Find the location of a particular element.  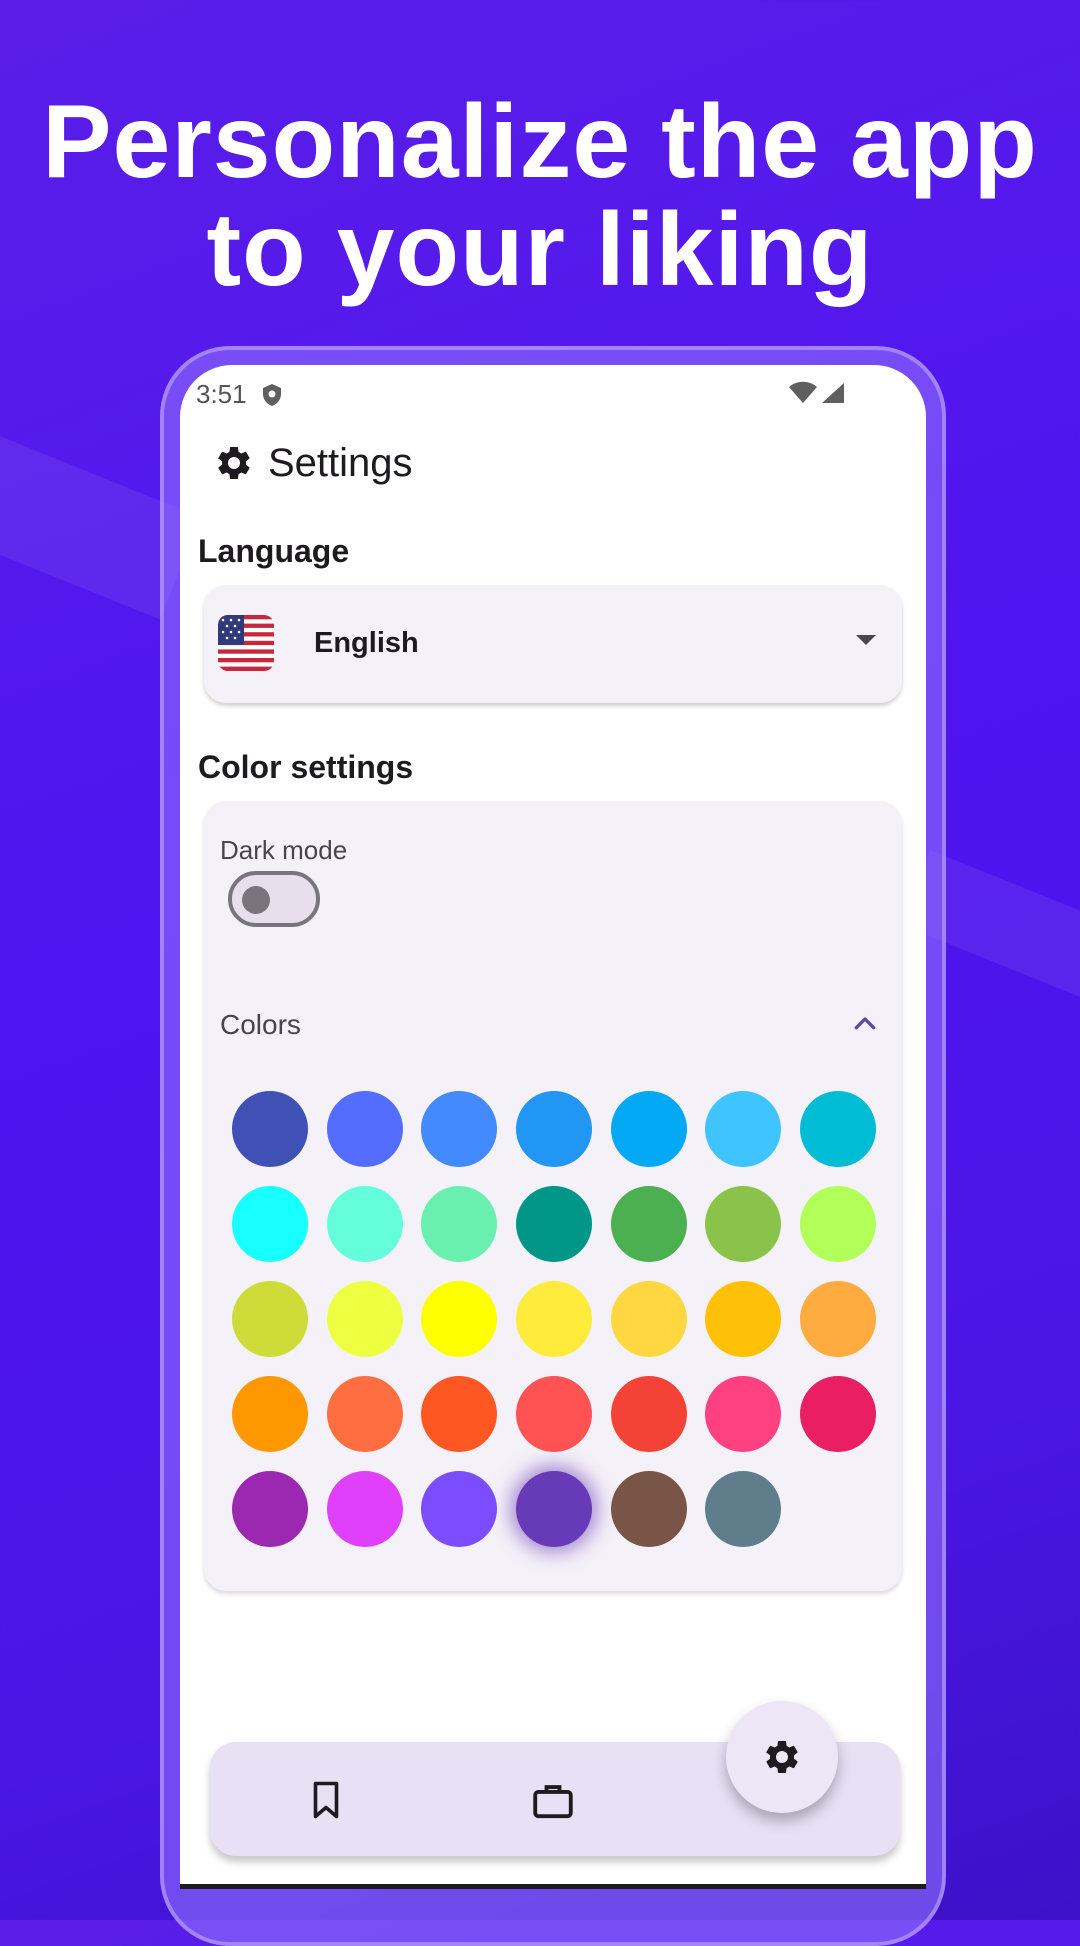

settings-fab is located at coordinates (782, 1757).